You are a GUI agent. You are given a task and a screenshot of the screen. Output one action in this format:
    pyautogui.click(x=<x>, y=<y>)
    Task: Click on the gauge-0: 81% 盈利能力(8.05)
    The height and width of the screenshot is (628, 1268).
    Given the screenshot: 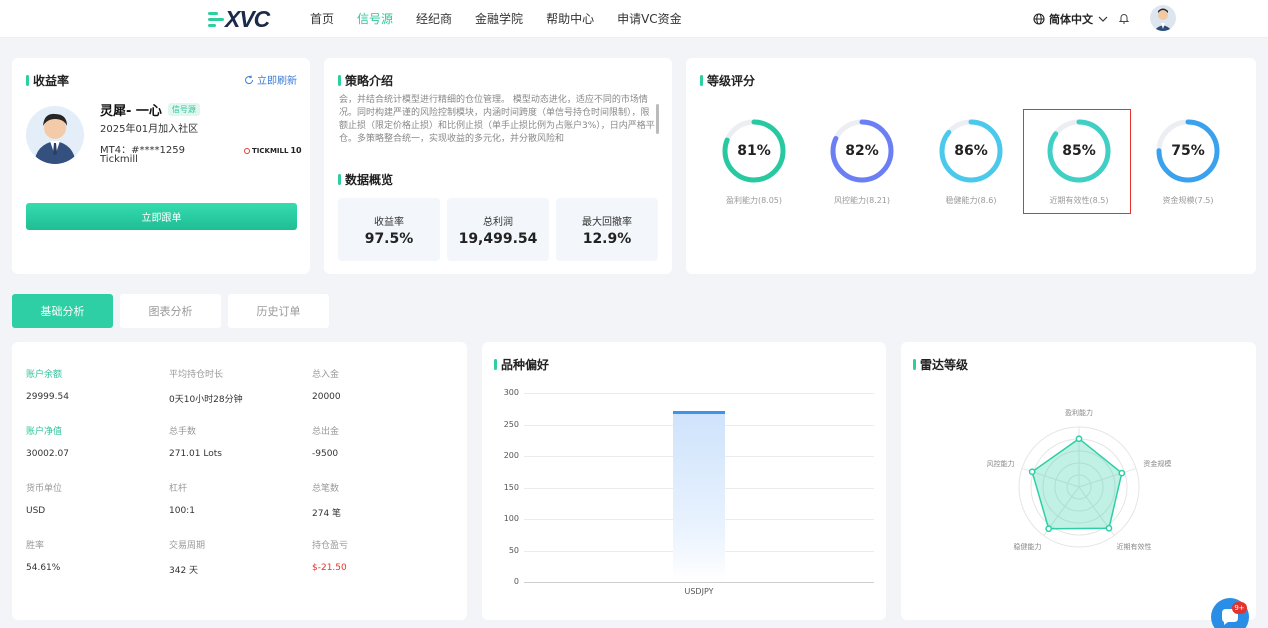 What is the action you would take?
    pyautogui.click(x=756, y=161)
    